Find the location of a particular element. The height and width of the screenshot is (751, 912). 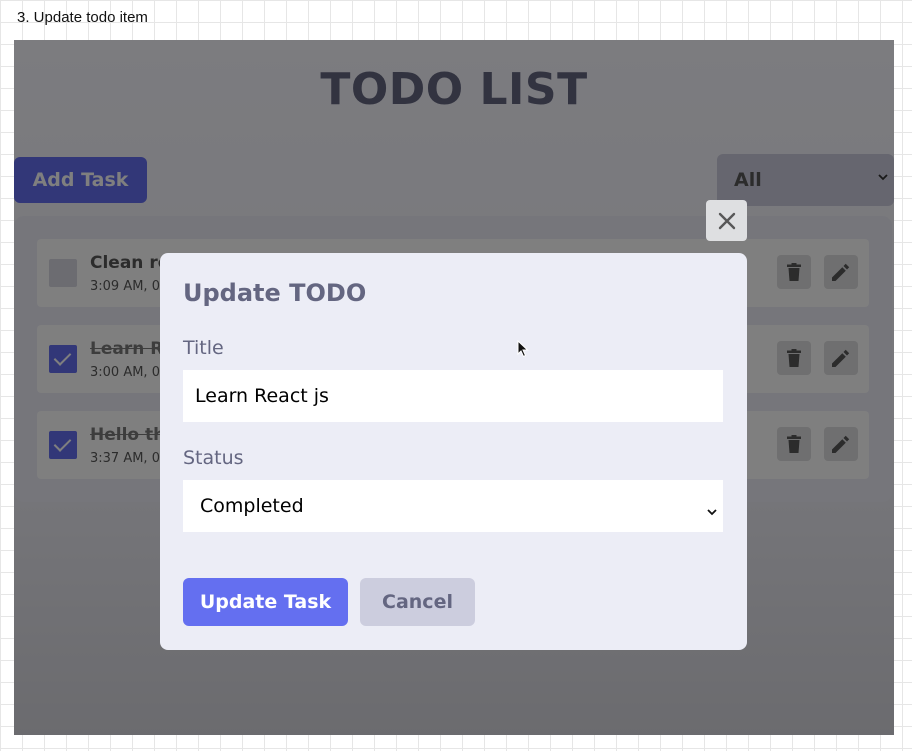

cancel-button: Cancel is located at coordinates (417, 602).